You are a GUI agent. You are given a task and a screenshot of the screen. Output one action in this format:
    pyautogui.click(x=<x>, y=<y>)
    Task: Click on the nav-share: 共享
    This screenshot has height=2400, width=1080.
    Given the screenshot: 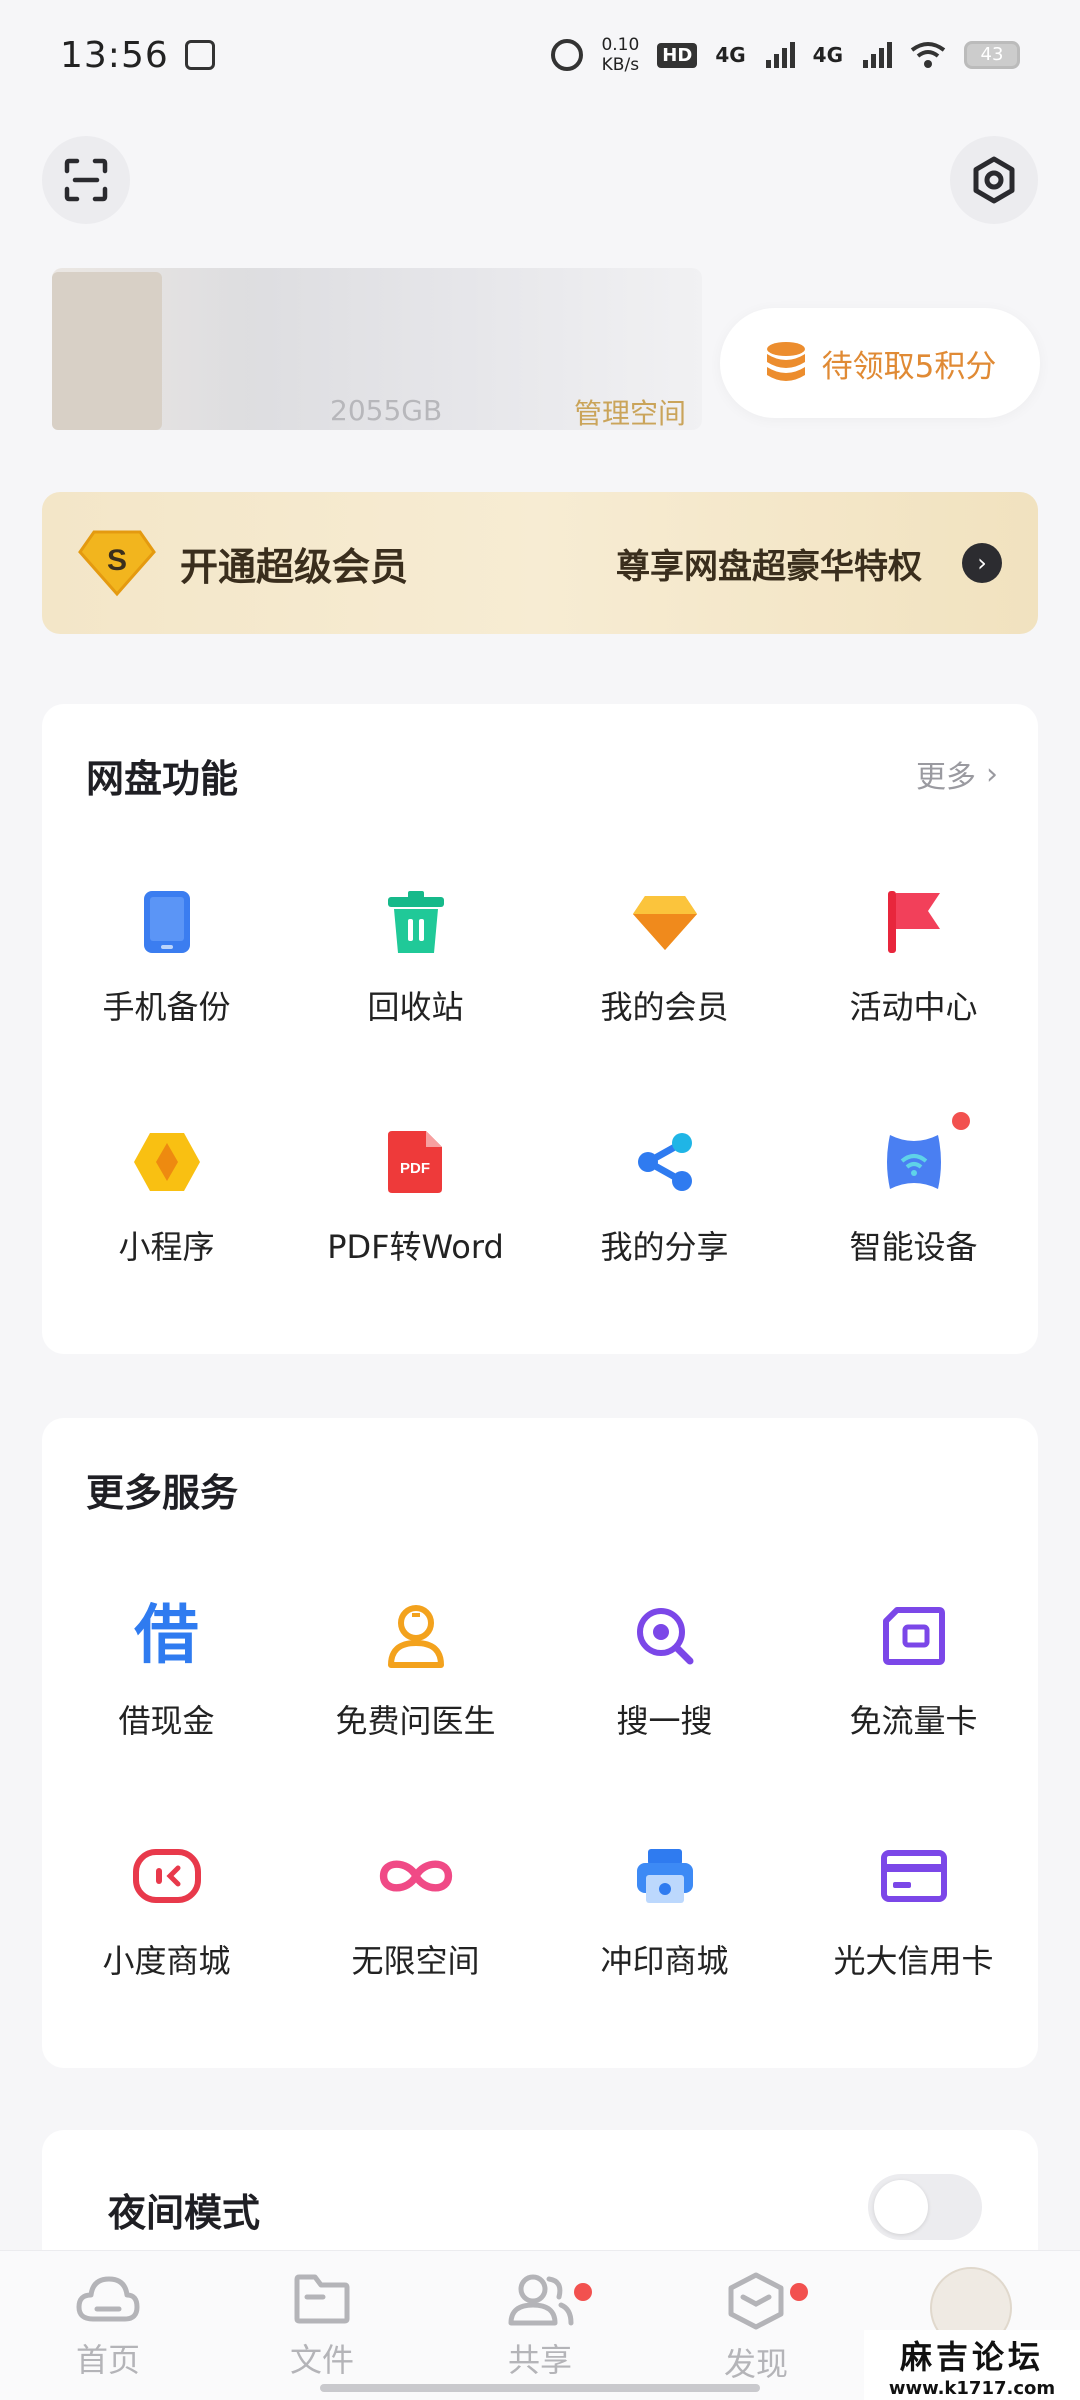 What is the action you would take?
    pyautogui.click(x=540, y=2326)
    